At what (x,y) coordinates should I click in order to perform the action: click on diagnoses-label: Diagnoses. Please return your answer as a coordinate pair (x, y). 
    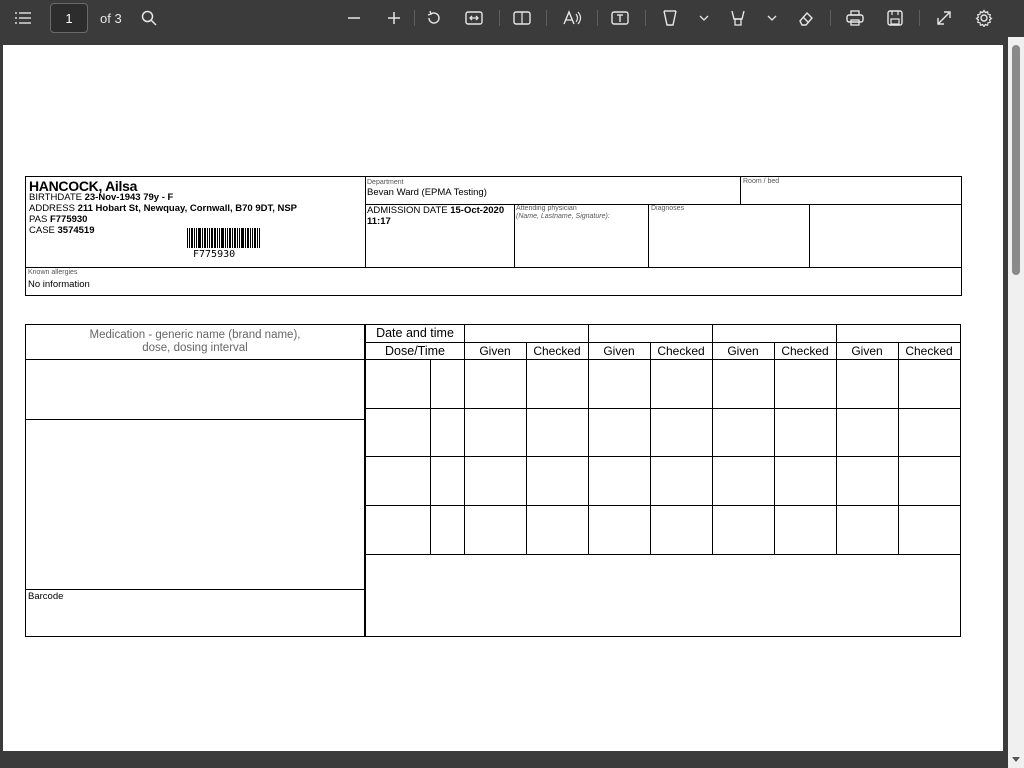
    Looking at the image, I should click on (668, 208).